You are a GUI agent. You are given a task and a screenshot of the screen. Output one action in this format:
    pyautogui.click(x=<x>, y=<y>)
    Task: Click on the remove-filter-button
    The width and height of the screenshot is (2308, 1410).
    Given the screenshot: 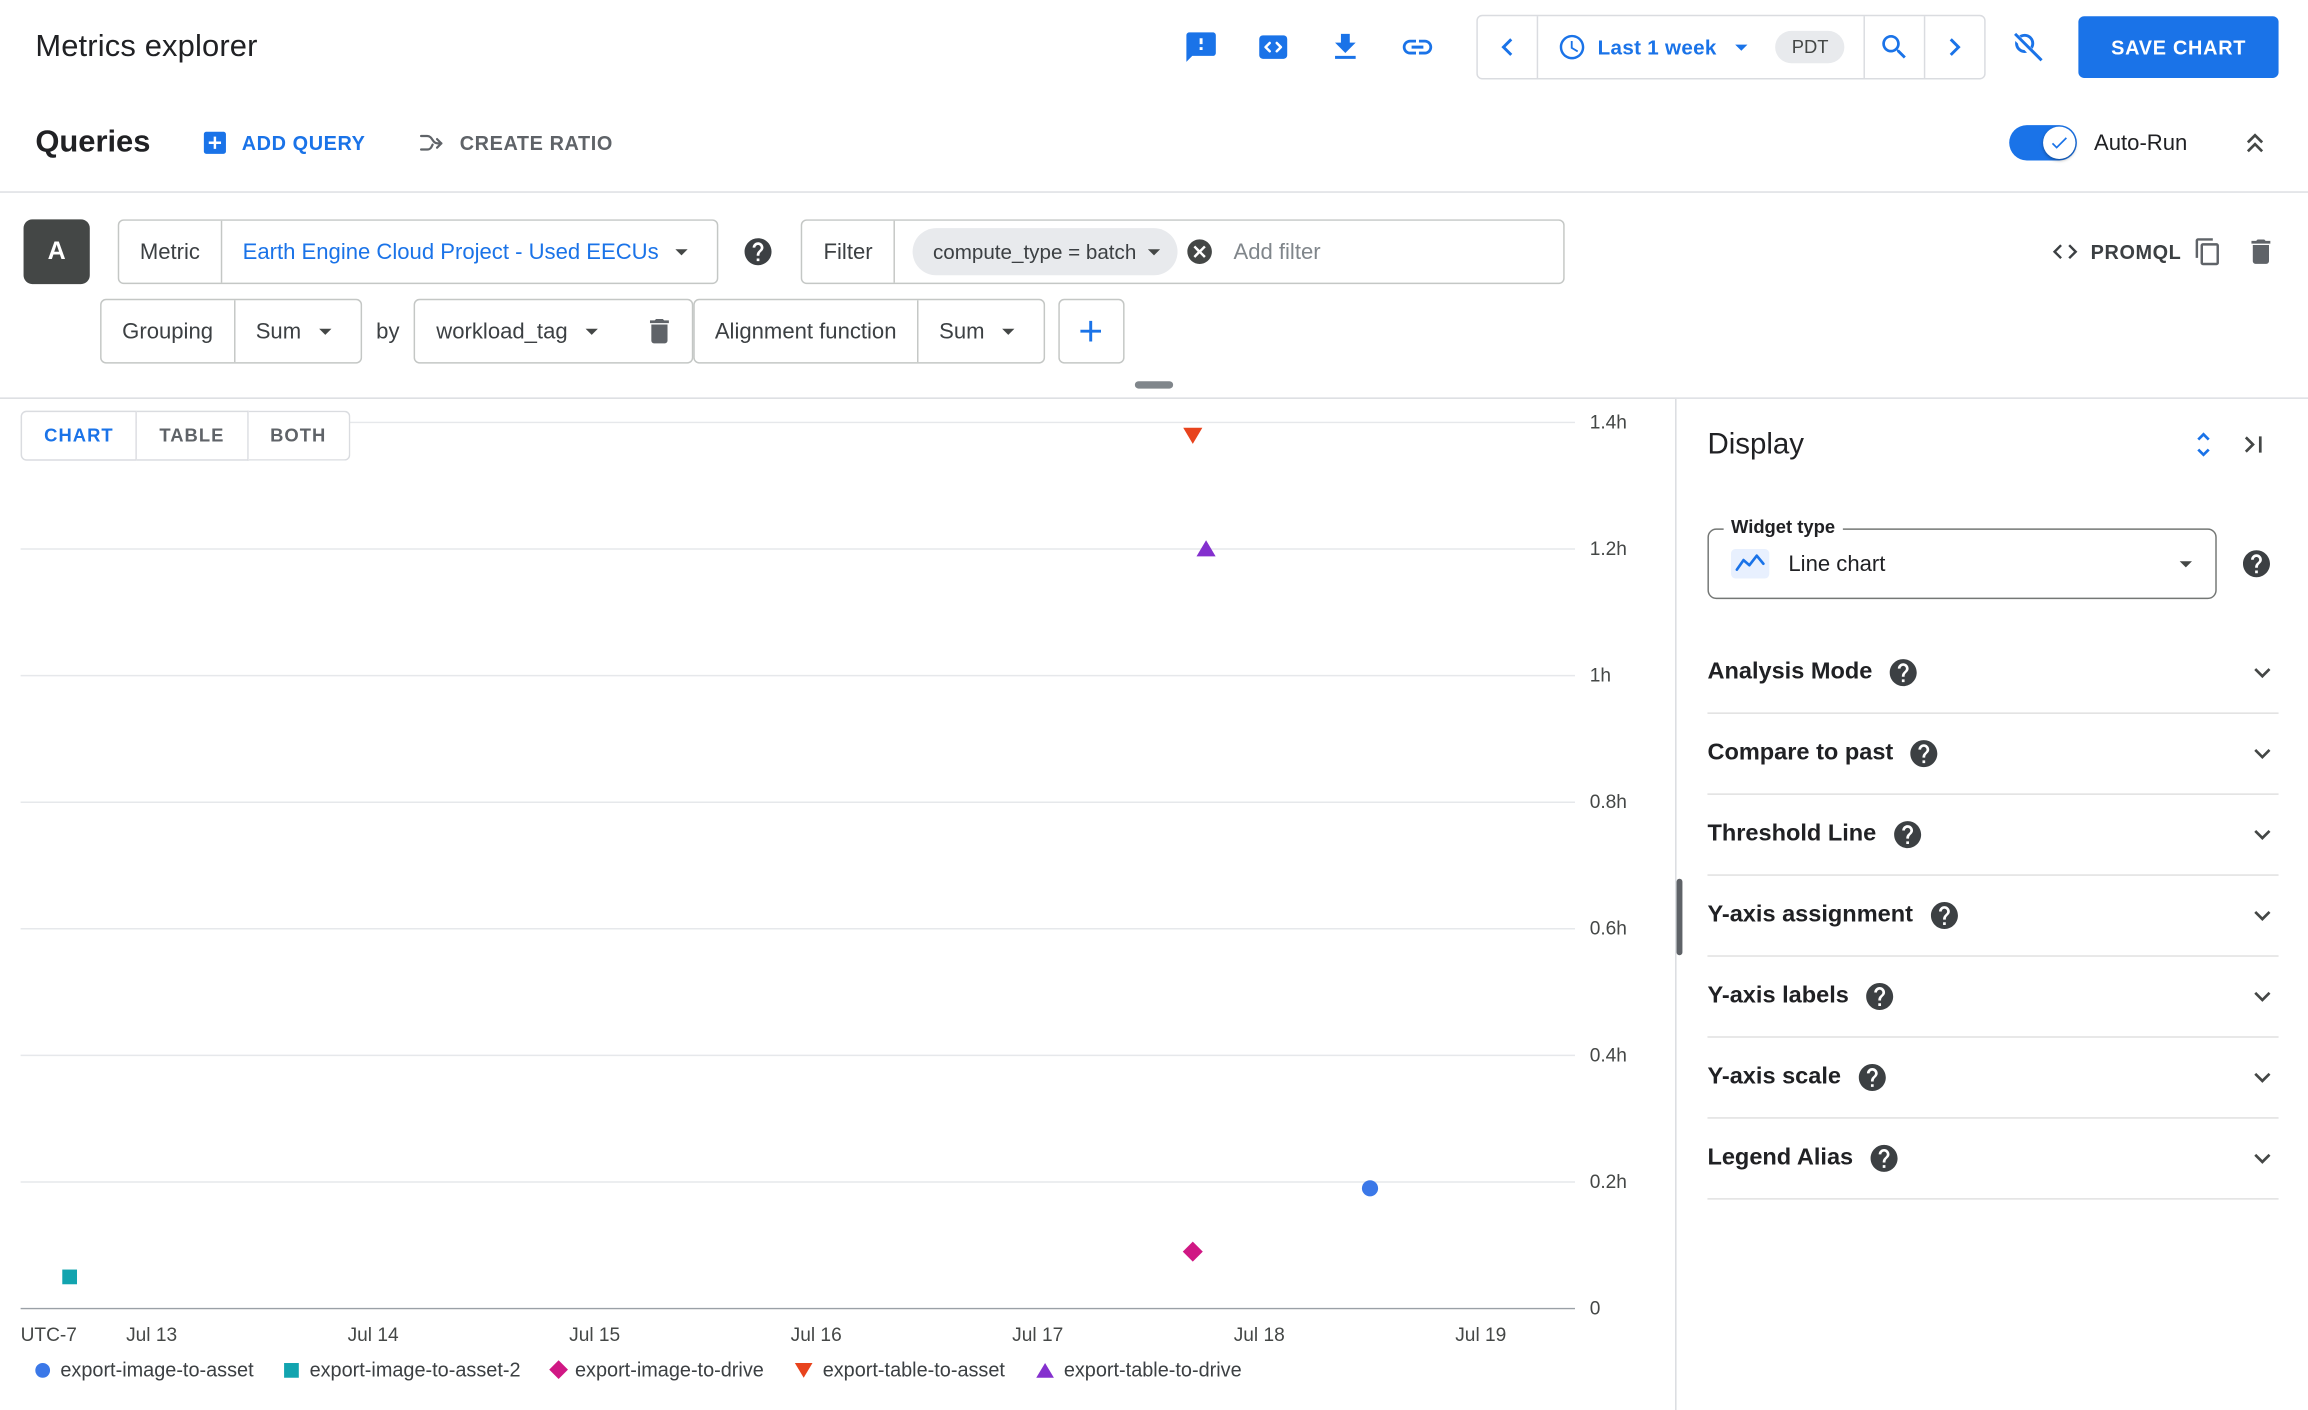 What is the action you would take?
    pyautogui.click(x=1199, y=251)
    